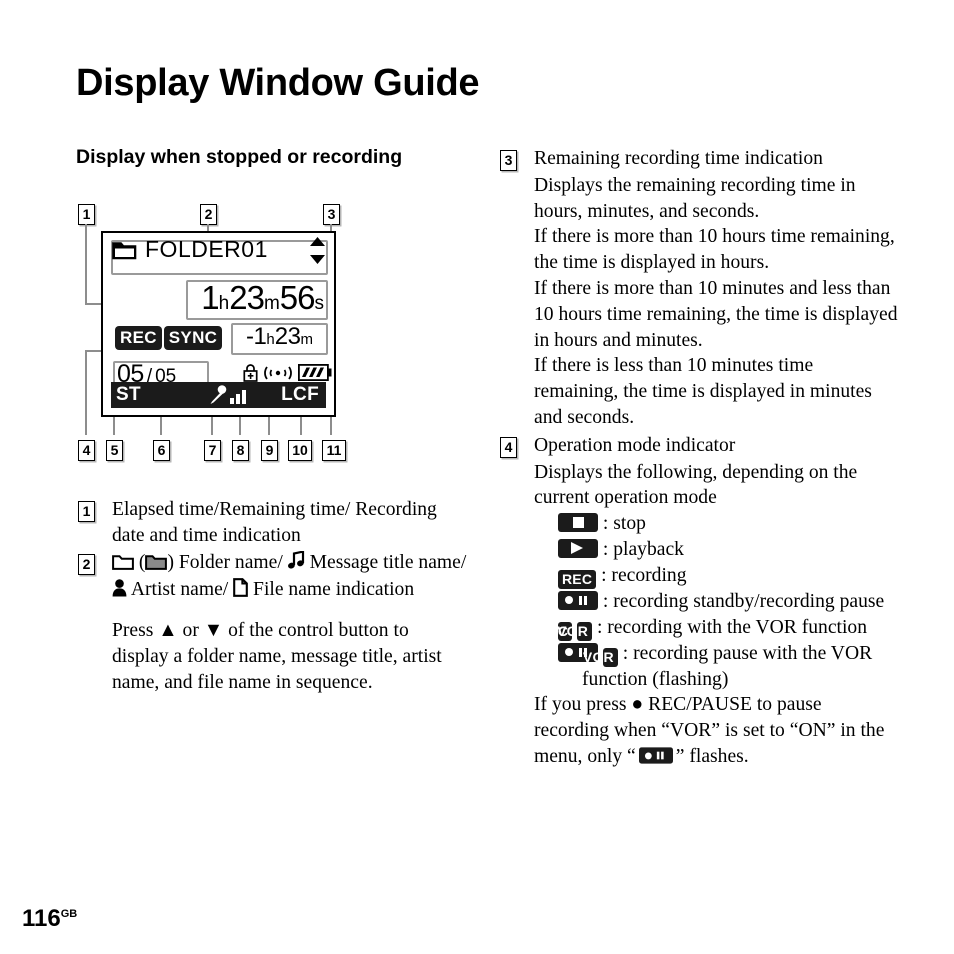 The width and height of the screenshot is (954, 954). I want to click on stop-icon, so click(578, 523).